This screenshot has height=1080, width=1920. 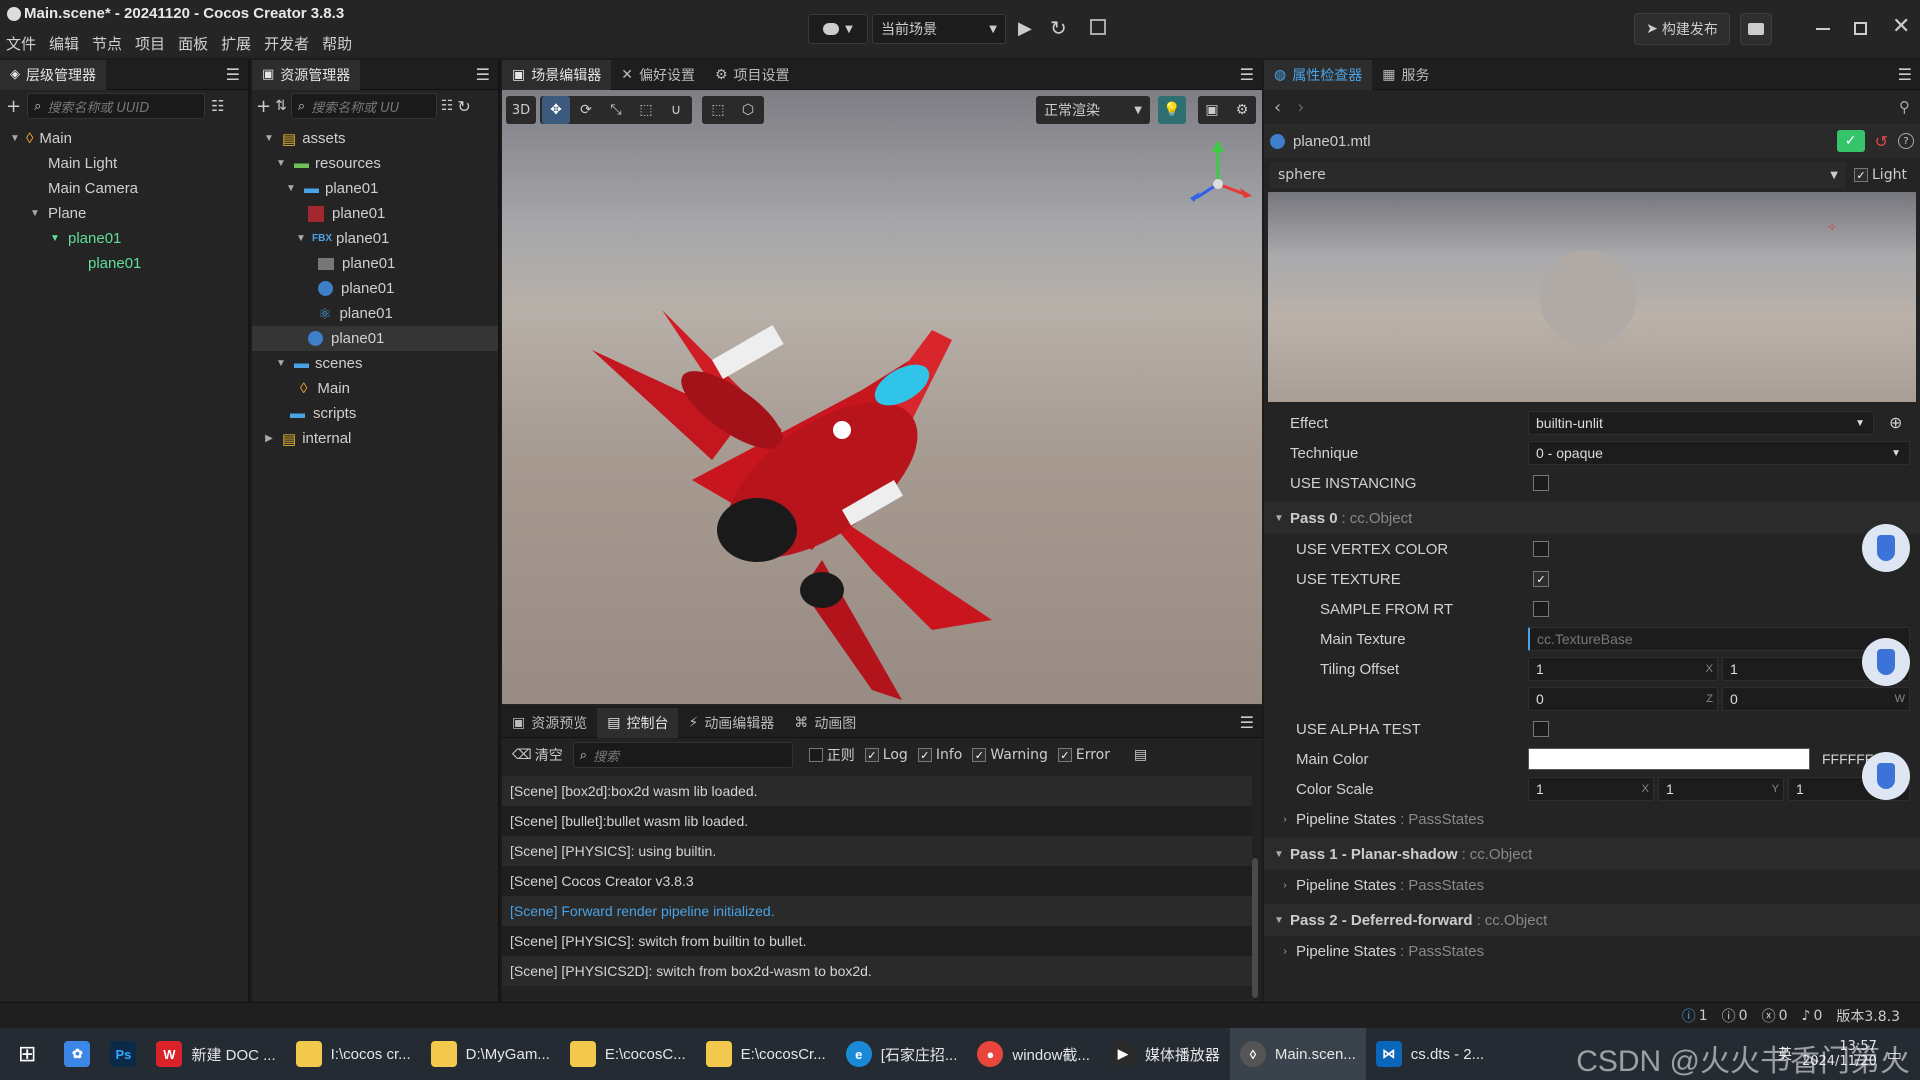 I want to click on prop-pipeline-states-2: › Pipeline States : PassStates, so click(x=1592, y=951).